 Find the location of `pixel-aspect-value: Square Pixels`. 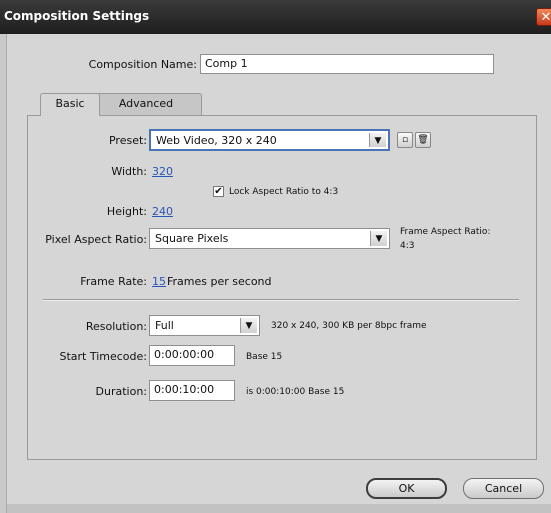

pixel-aspect-value: Square Pixels is located at coordinates (192, 238).